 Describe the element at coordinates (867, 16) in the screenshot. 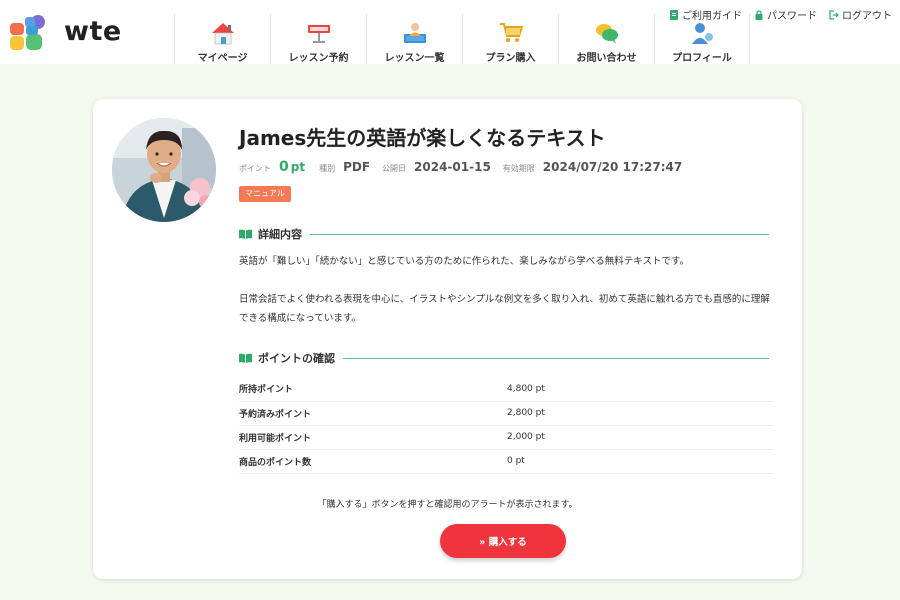

I see `logout-link-label: ログアウト` at that location.